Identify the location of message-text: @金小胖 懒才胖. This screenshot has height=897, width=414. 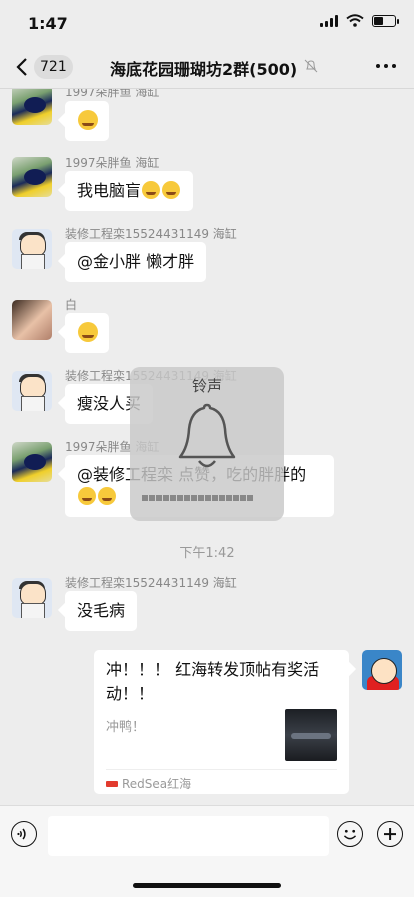
(136, 261).